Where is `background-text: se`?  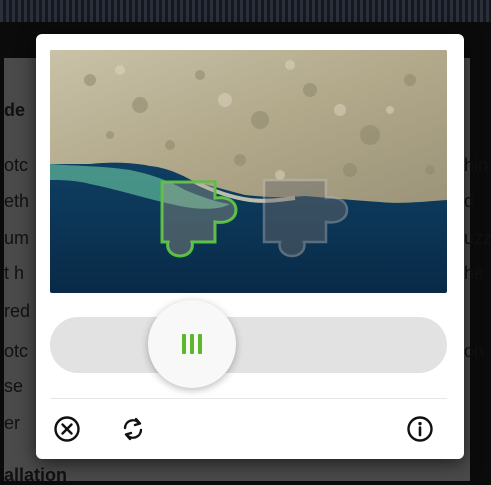
background-text: se is located at coordinates (14, 386).